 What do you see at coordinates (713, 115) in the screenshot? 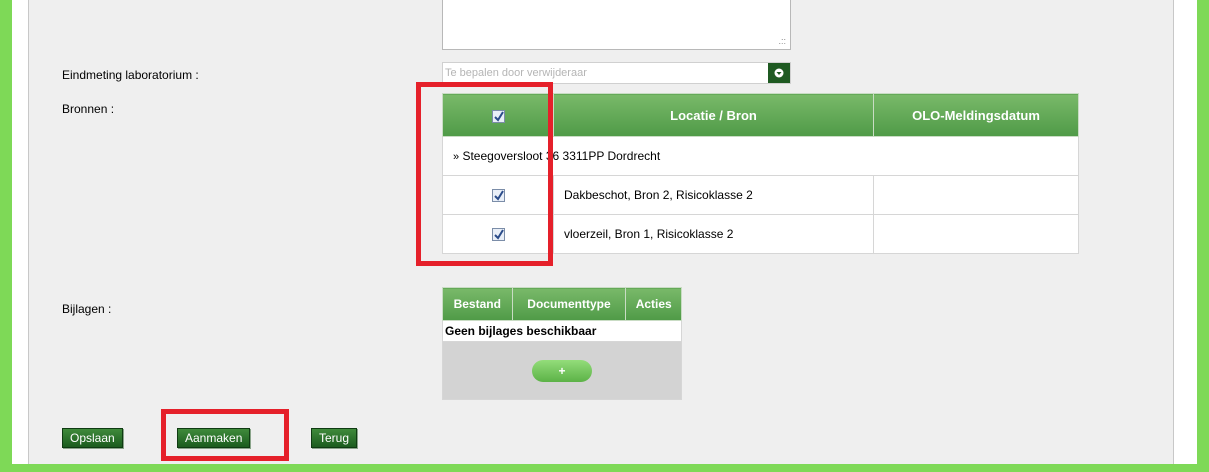
I see `column-header-locatie: Locatie / Bron` at bounding box center [713, 115].